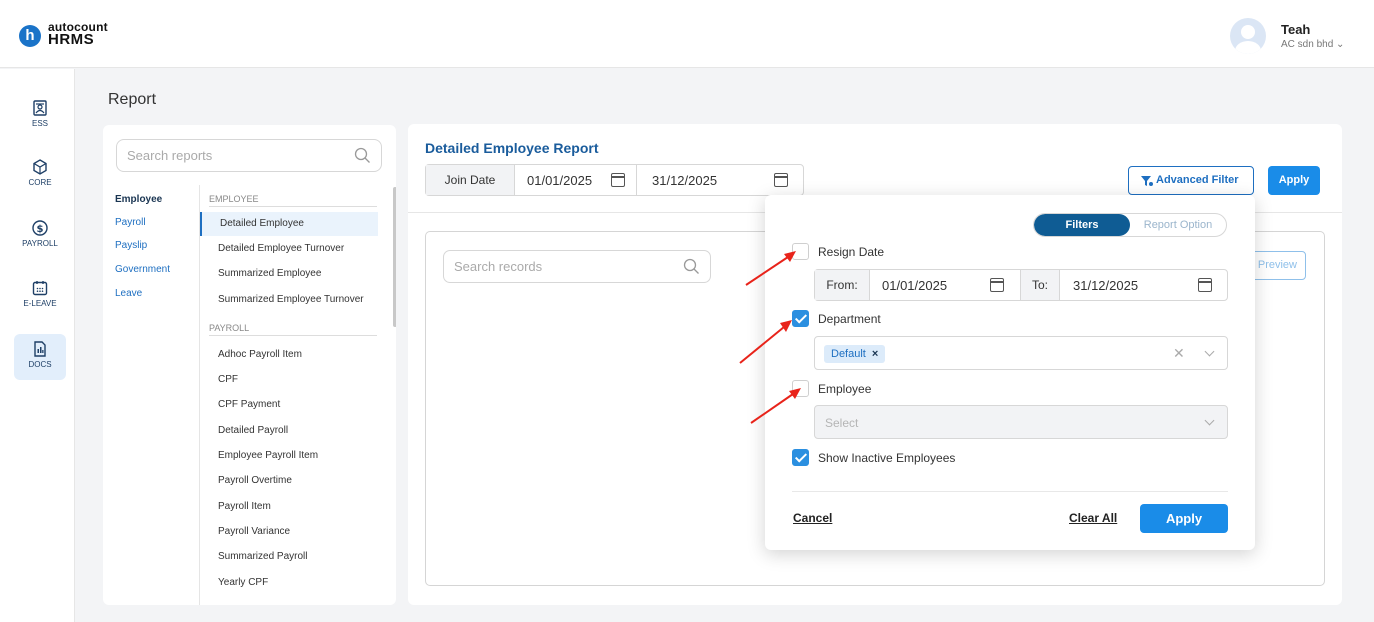 This screenshot has width=1374, height=622. I want to click on avatar, so click(1248, 36).